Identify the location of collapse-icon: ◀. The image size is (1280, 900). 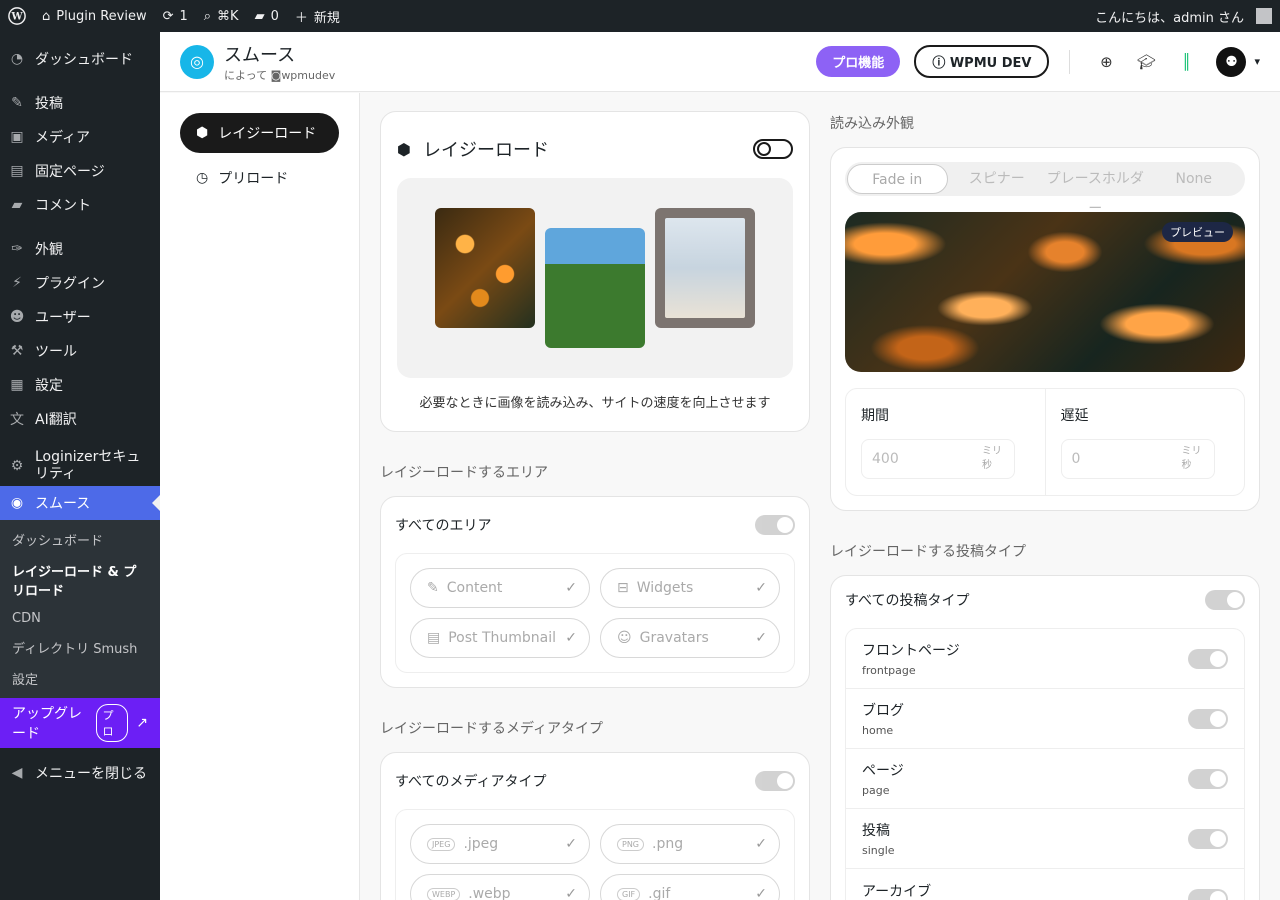
(17, 773).